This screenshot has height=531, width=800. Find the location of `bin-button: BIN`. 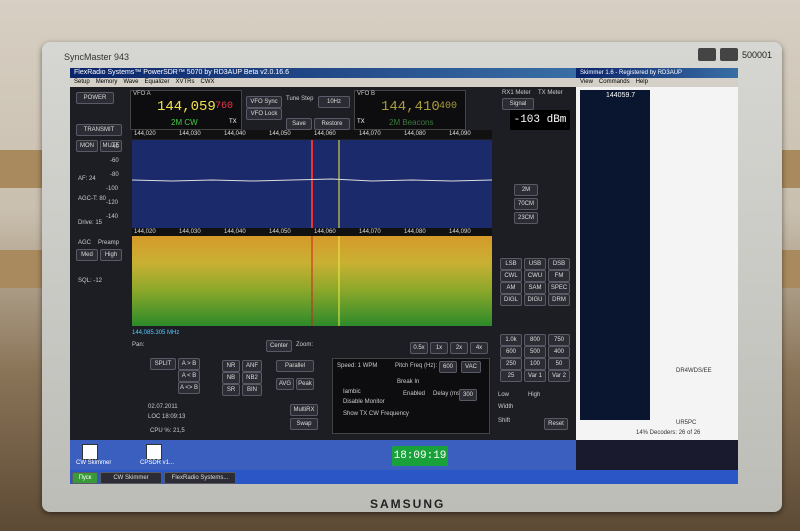

bin-button: BIN is located at coordinates (252, 390).